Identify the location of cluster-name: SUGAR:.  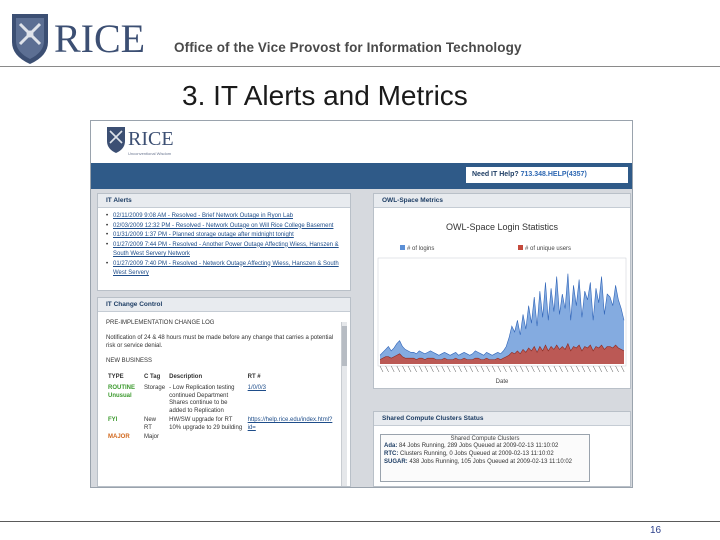
(396, 462).